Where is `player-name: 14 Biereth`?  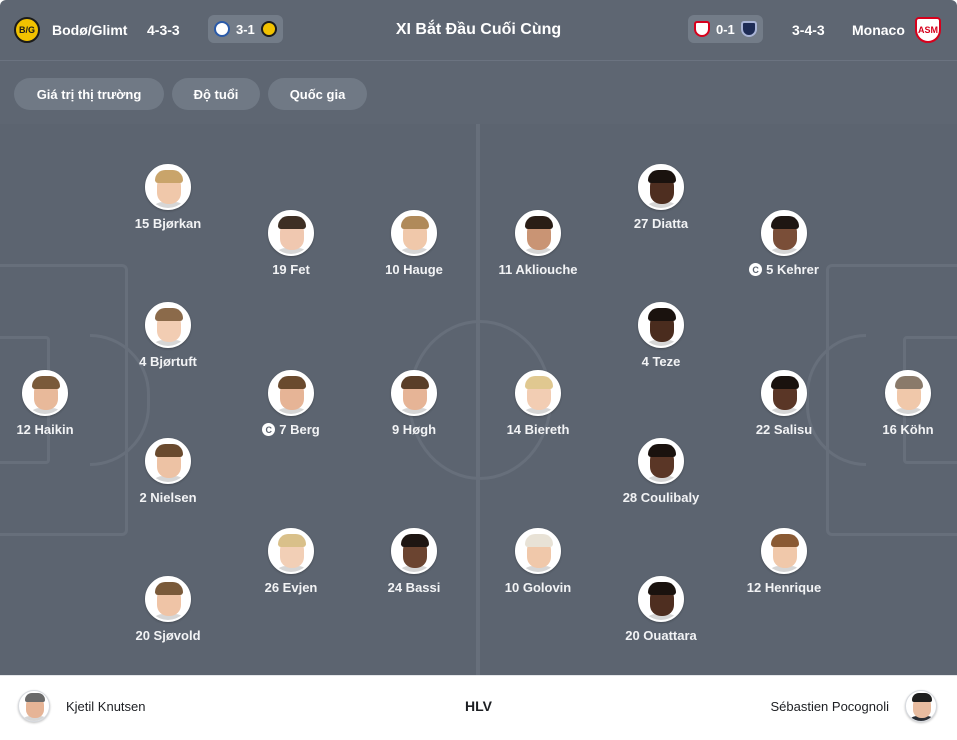 player-name: 14 Biereth is located at coordinates (538, 429).